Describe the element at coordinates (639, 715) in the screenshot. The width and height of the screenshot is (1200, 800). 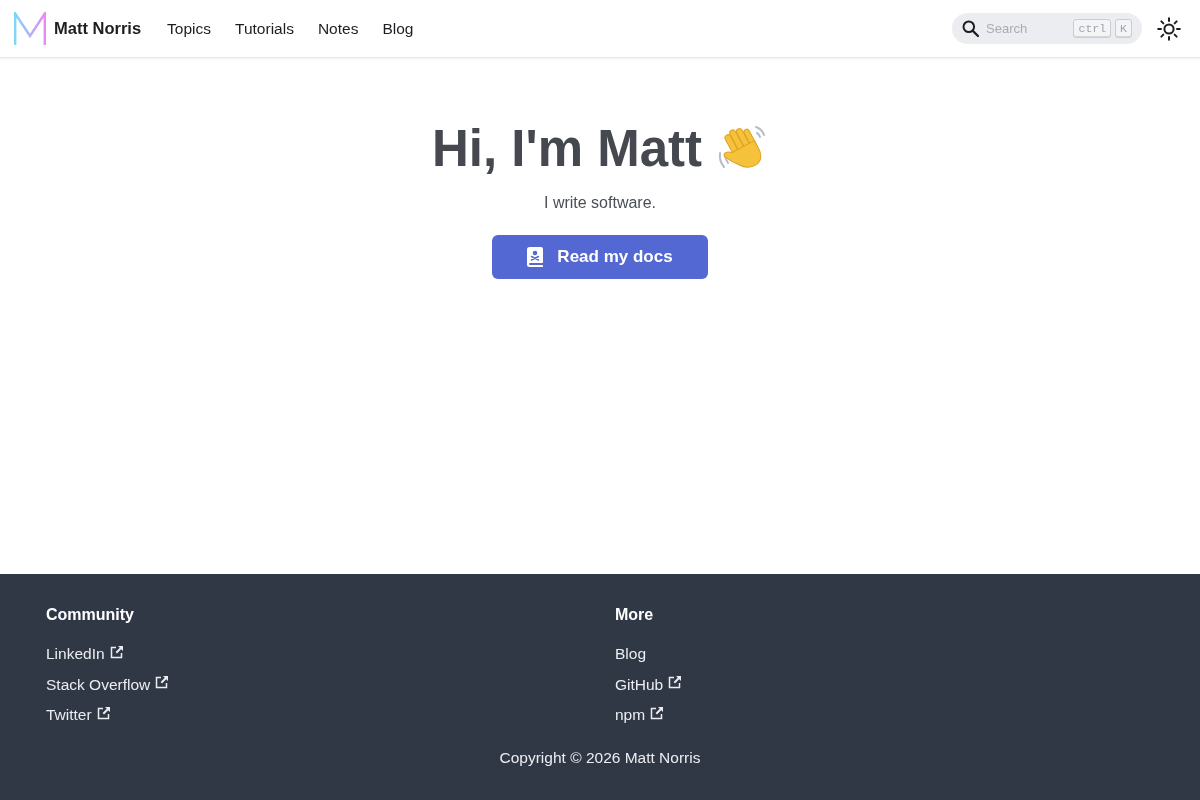
I see `footer-link: npm` at that location.